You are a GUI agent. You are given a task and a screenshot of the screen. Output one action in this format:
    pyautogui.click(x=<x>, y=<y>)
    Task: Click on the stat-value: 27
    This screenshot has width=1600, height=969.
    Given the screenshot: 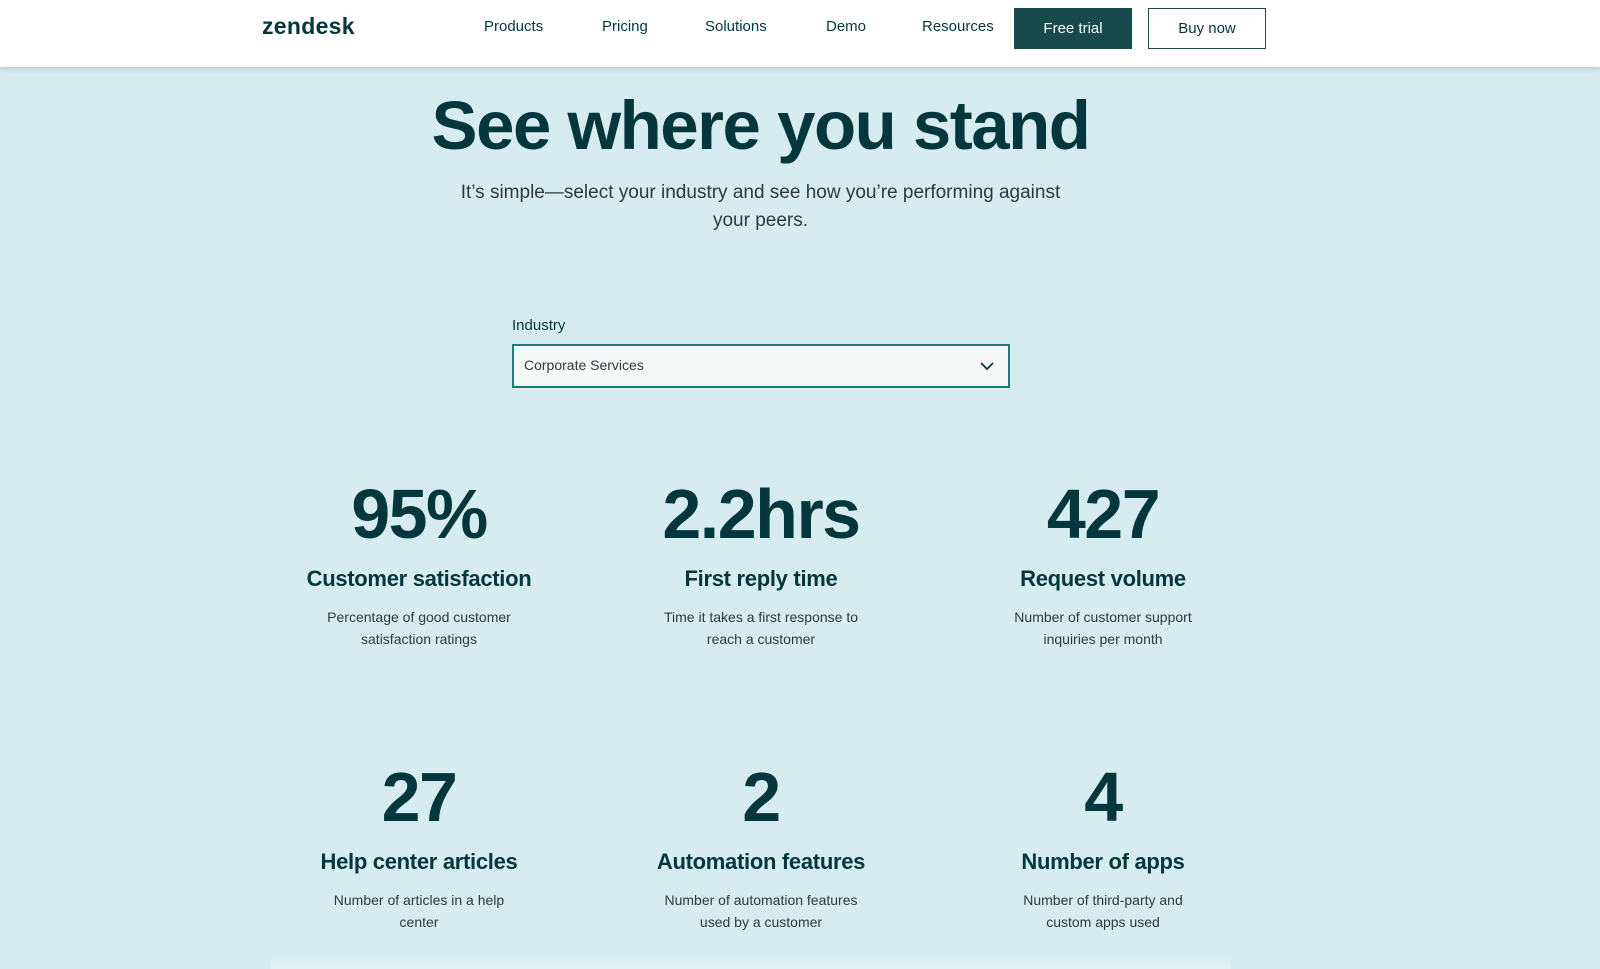 What is the action you would take?
    pyautogui.click(x=419, y=797)
    